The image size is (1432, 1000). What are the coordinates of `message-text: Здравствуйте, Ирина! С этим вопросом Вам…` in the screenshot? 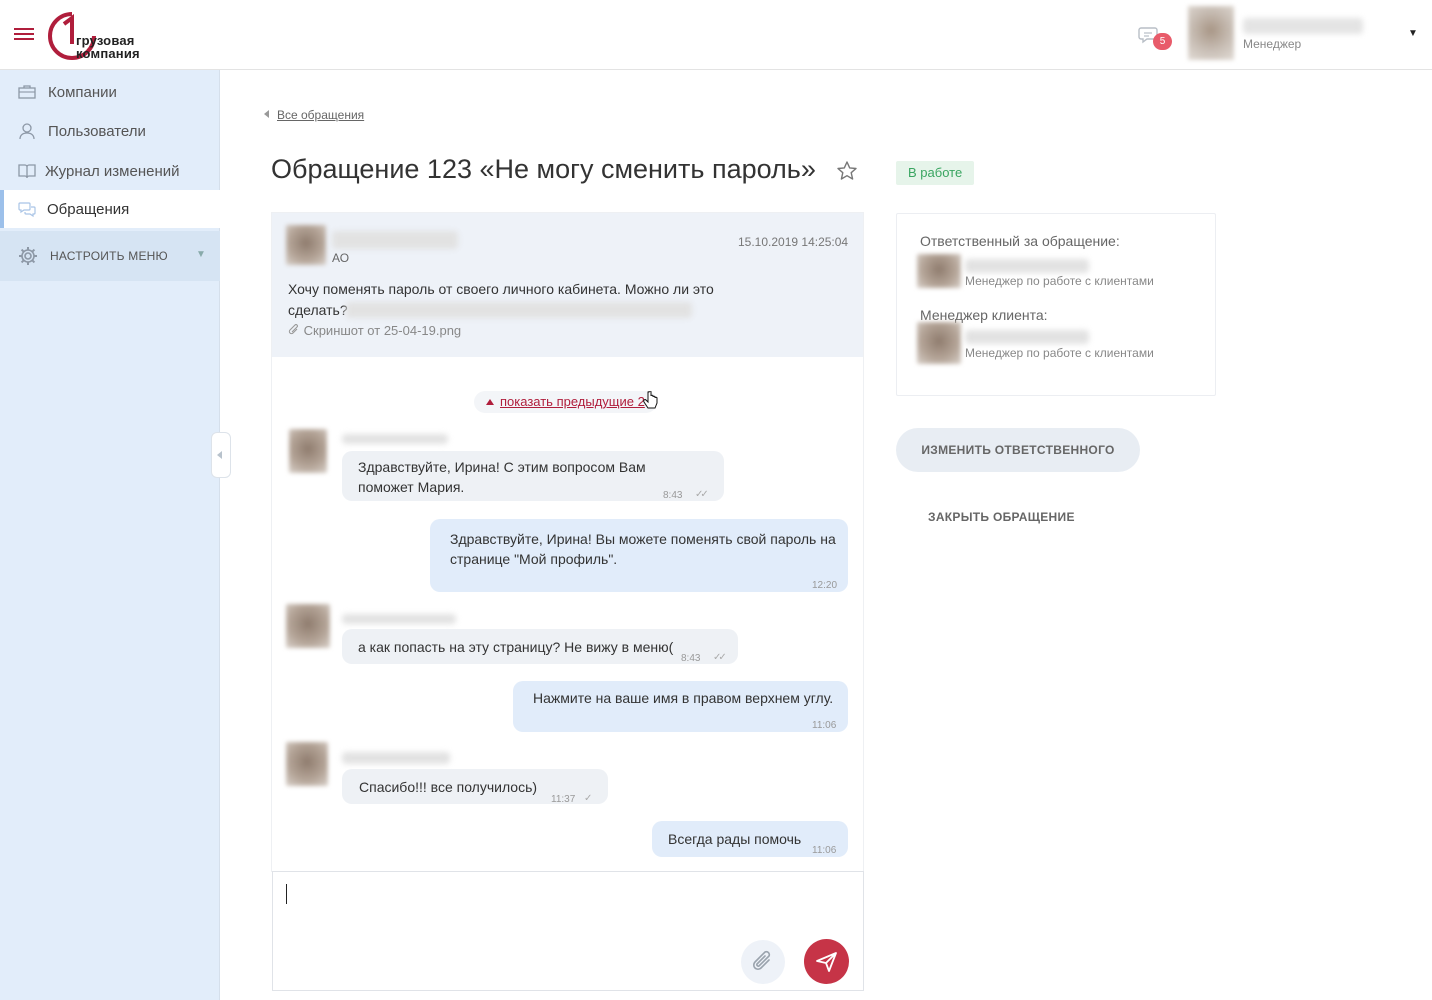 It's located at (502, 477).